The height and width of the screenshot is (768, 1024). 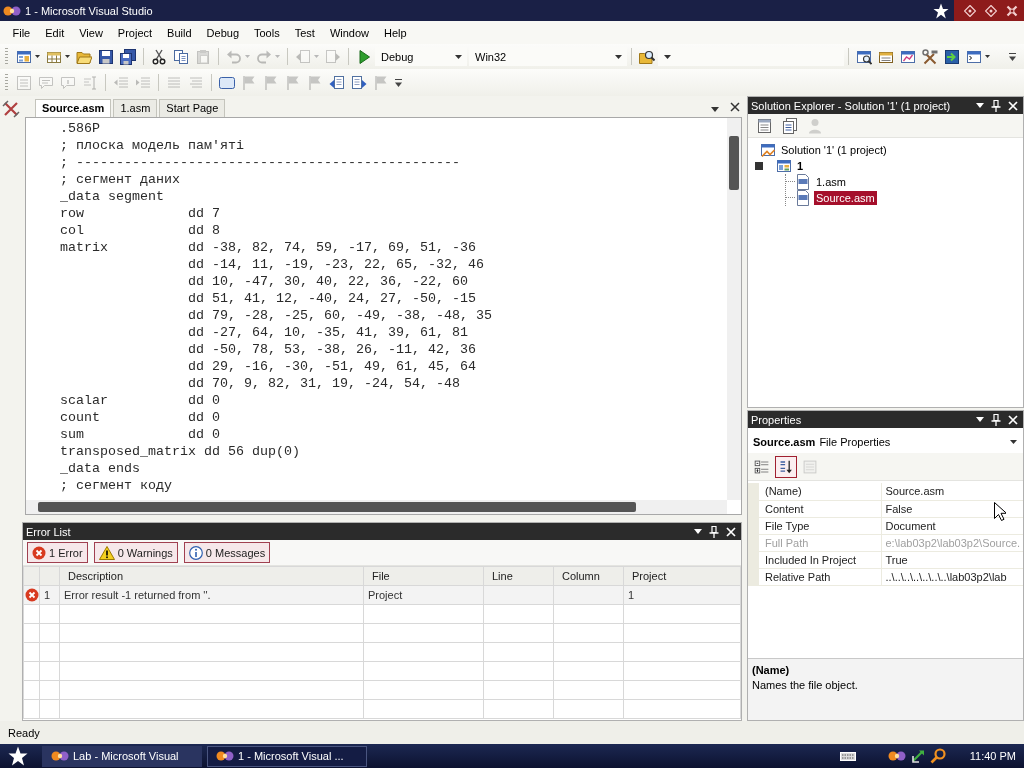 I want to click on column-header: Column, so click(x=588, y=576).